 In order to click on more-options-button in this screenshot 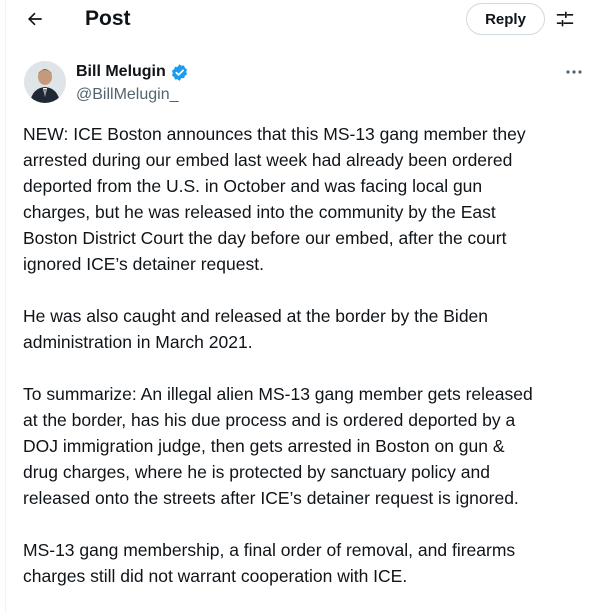, I will do `click(574, 72)`.